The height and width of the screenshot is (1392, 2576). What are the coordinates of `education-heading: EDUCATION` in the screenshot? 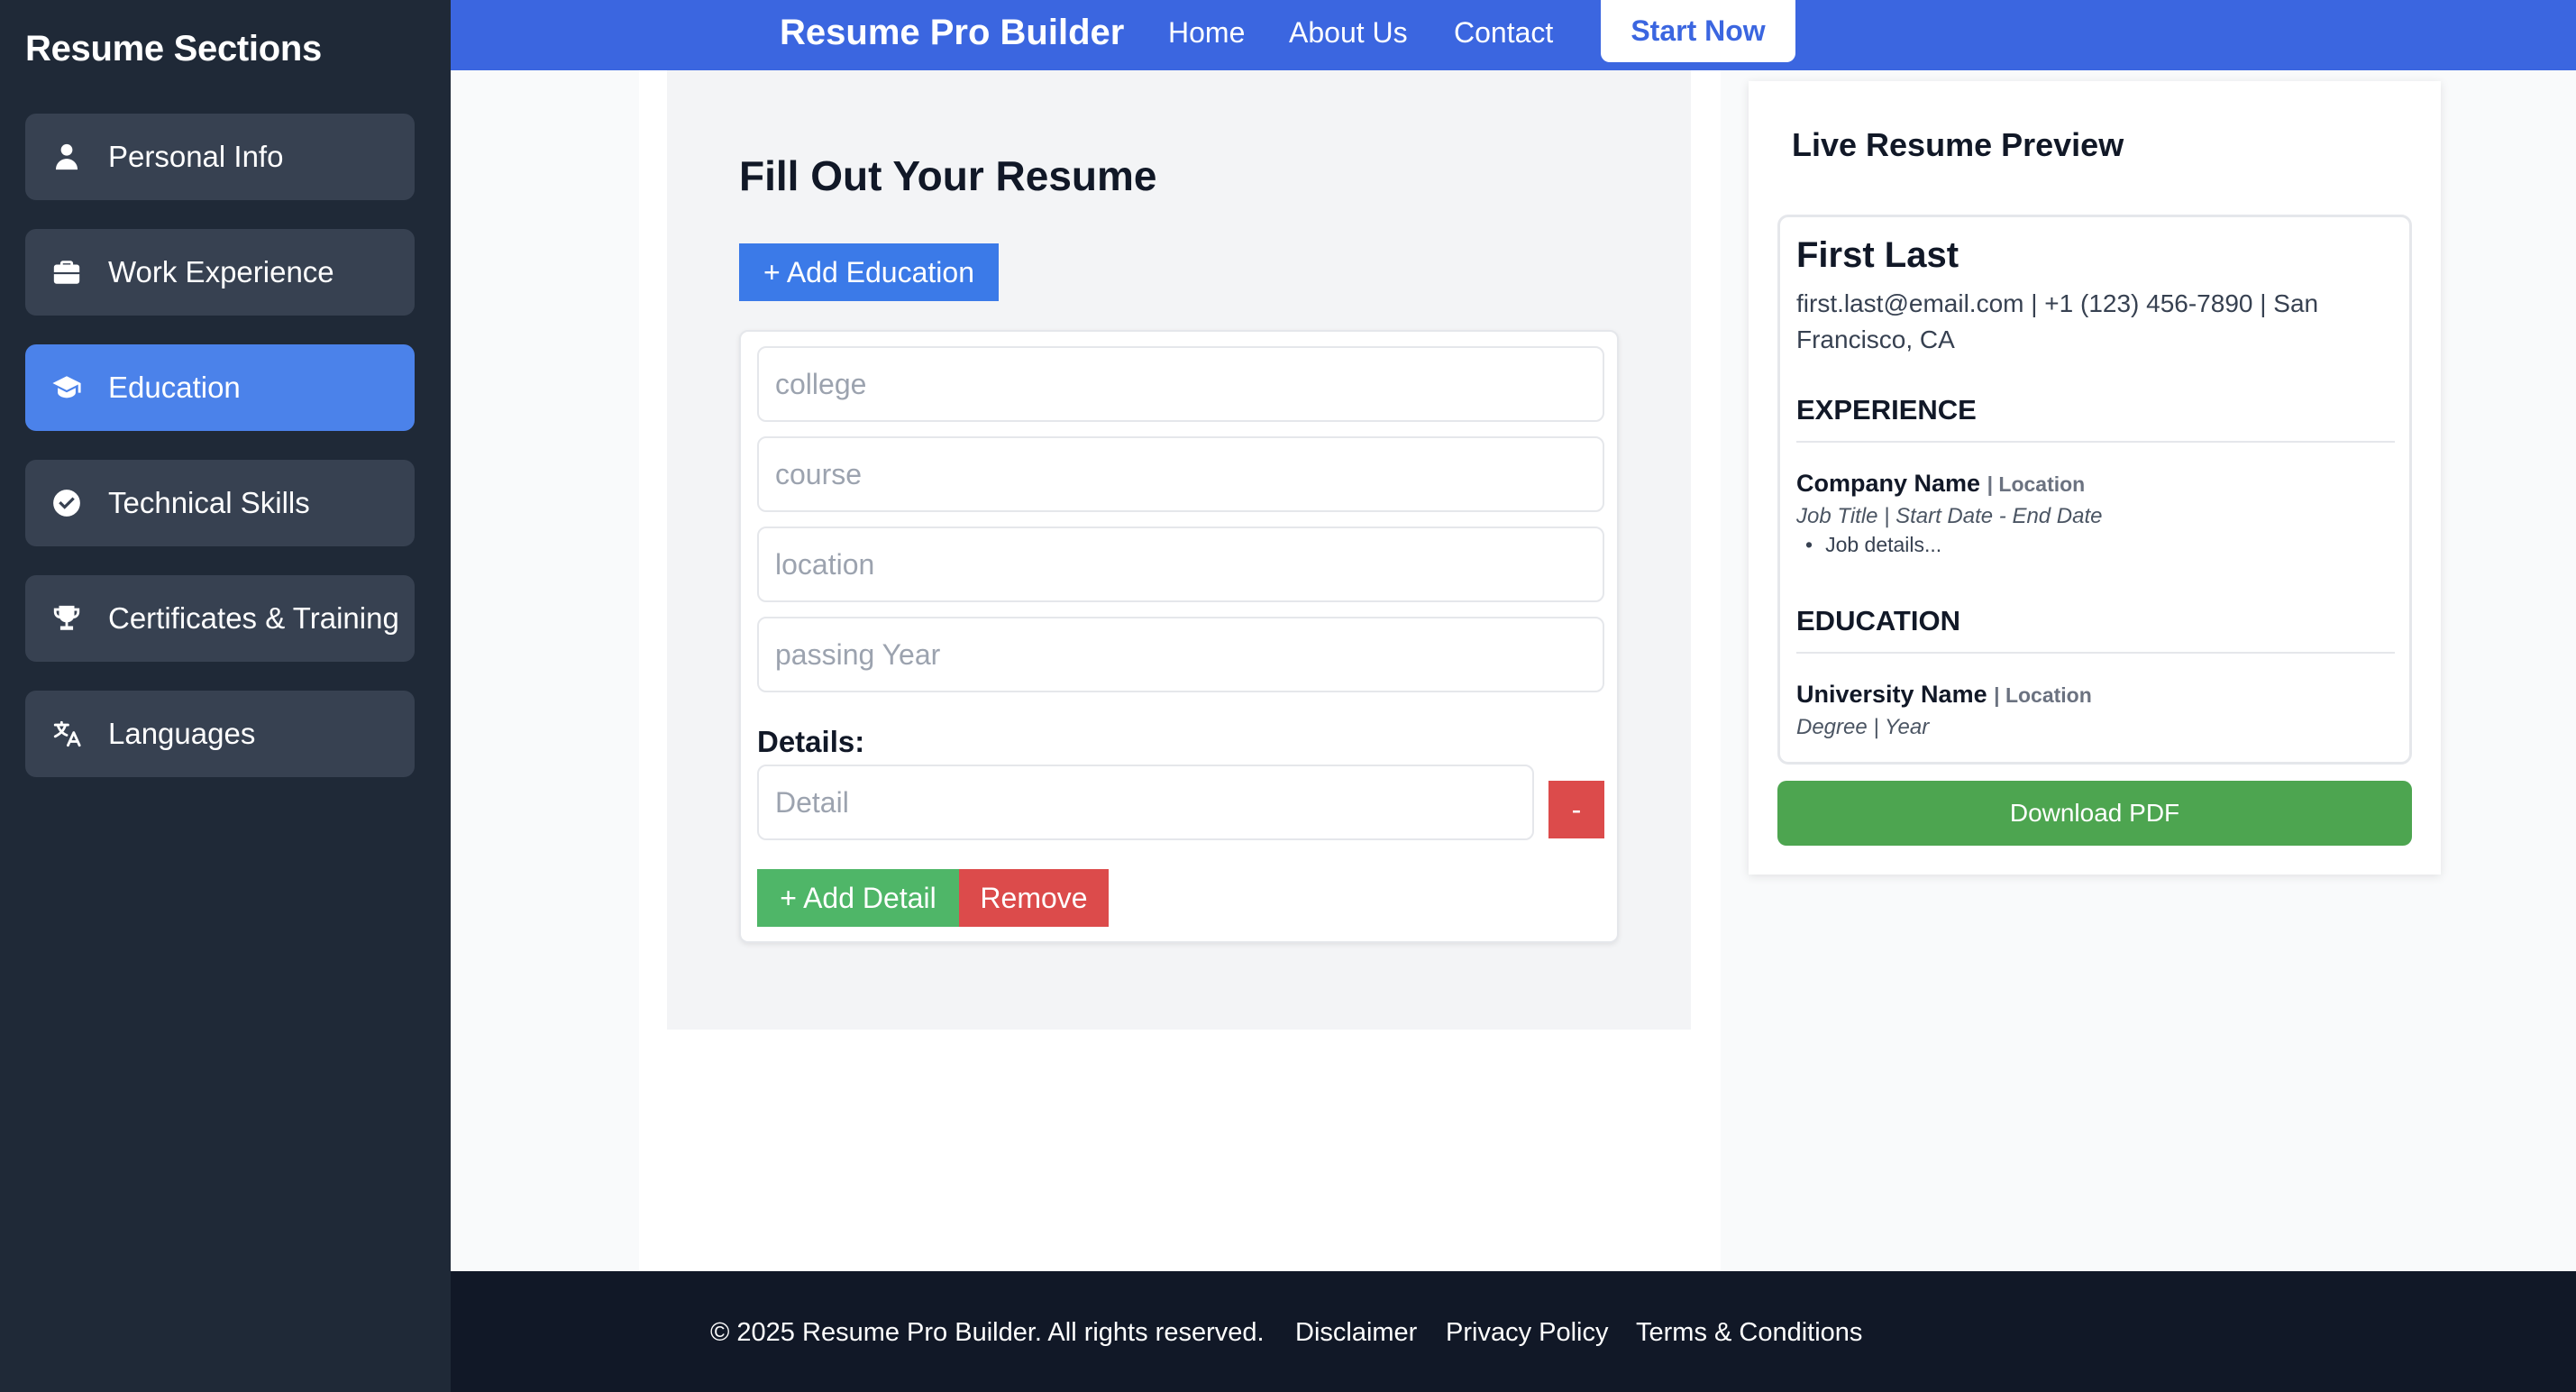 It's located at (1878, 621).